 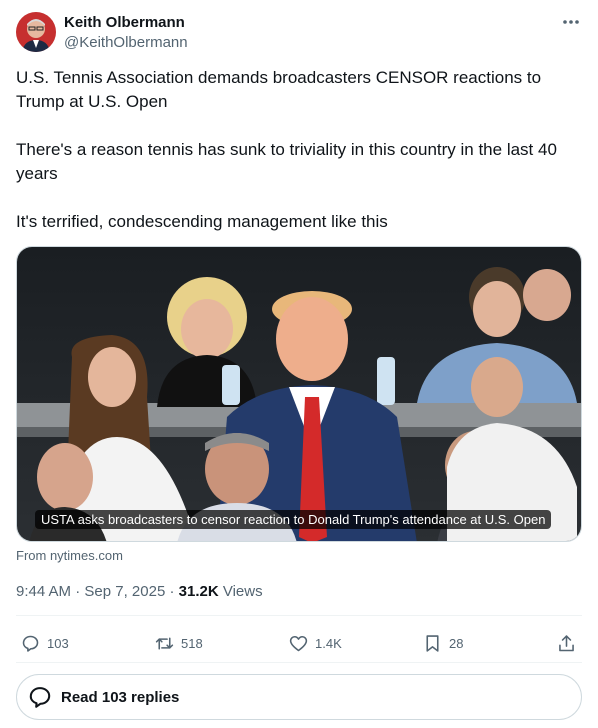 I want to click on author-names: Keith Olbermann @KeithOlbermann, so click(x=126, y=33).